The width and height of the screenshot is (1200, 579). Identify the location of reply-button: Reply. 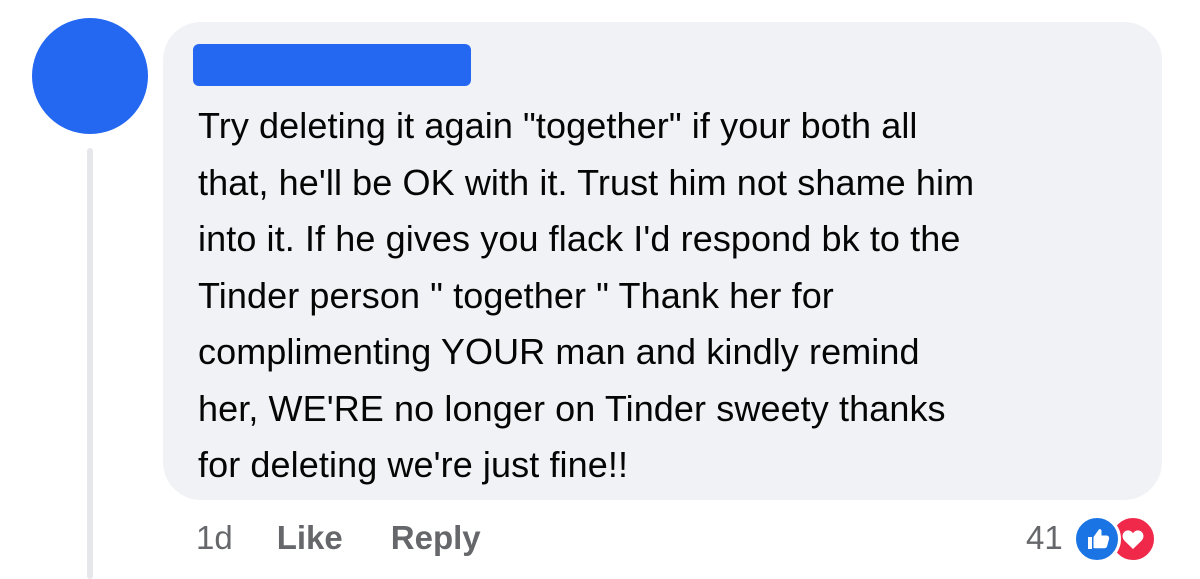
(436, 538).